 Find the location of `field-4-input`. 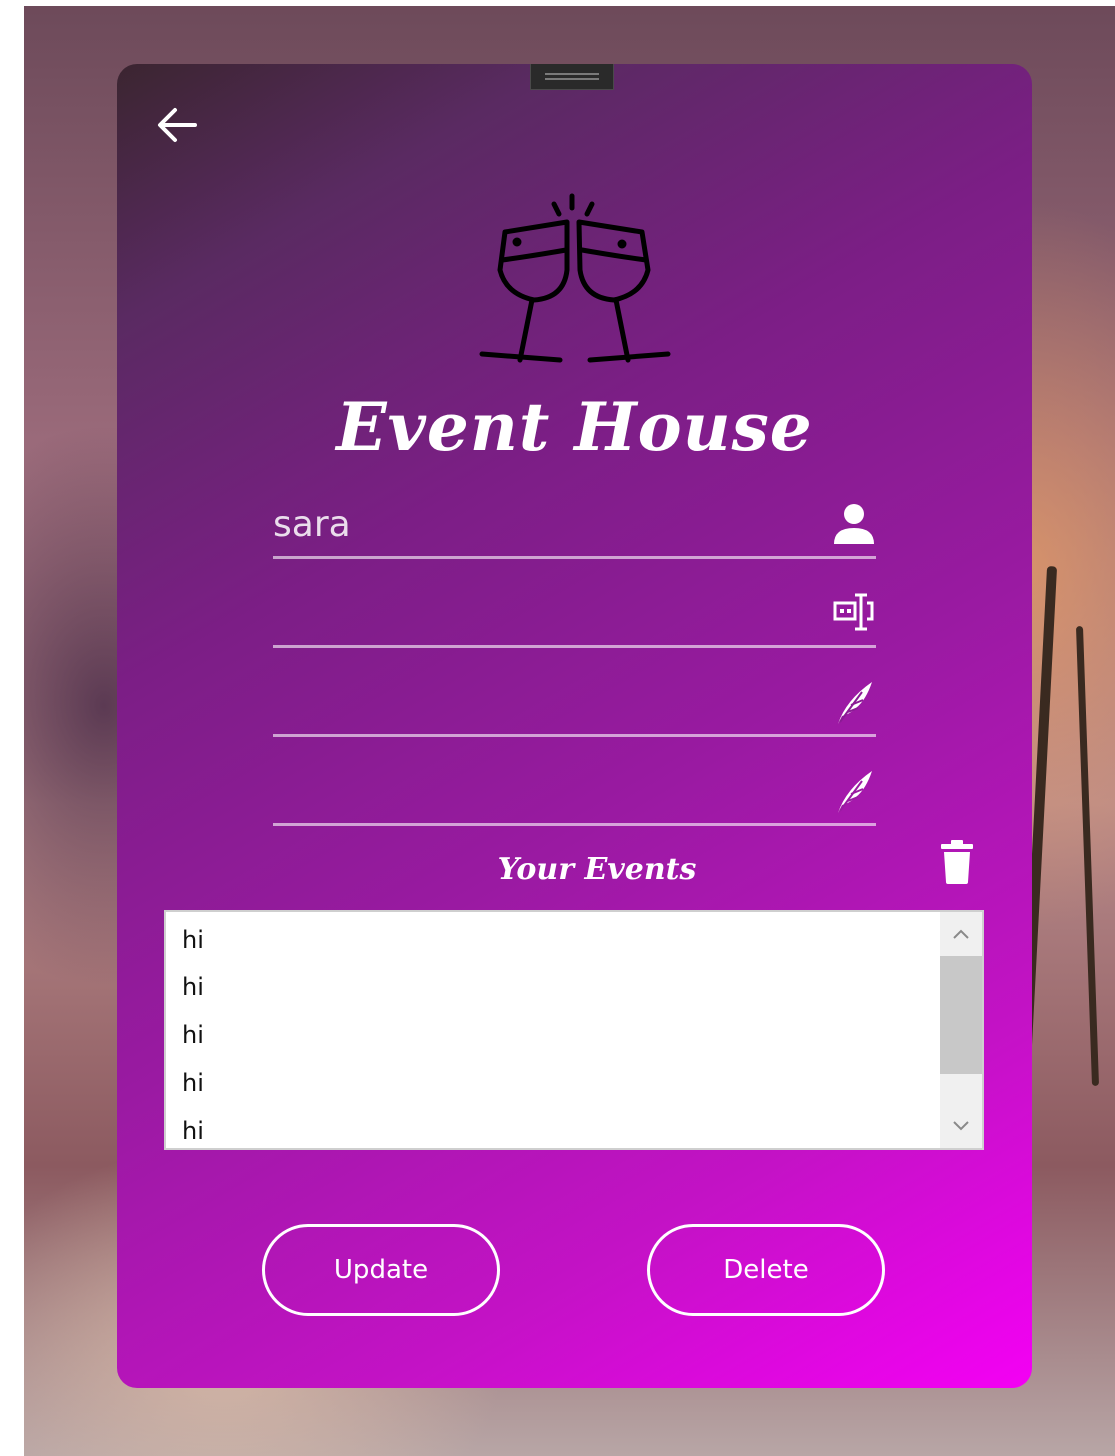

field-4-input is located at coordinates (543, 791).